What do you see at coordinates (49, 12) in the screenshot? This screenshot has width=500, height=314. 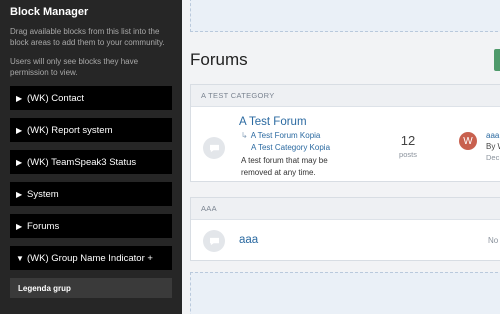 I see `sidebar-title: Block Manager` at bounding box center [49, 12].